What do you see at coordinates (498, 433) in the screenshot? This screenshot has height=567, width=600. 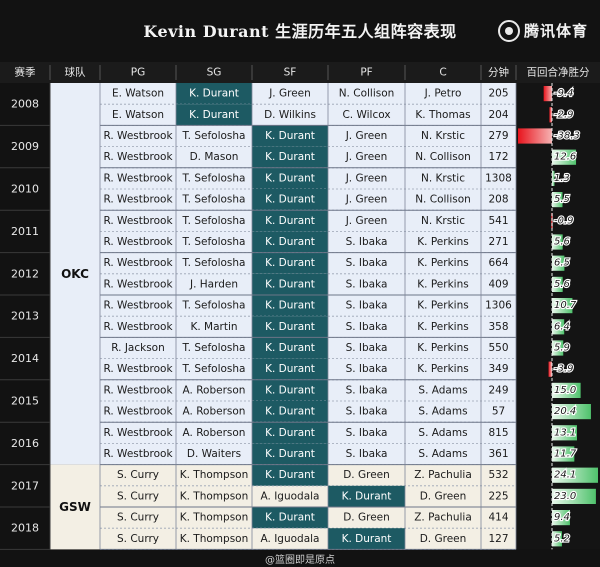 I see `minutes-cell: 815` at bounding box center [498, 433].